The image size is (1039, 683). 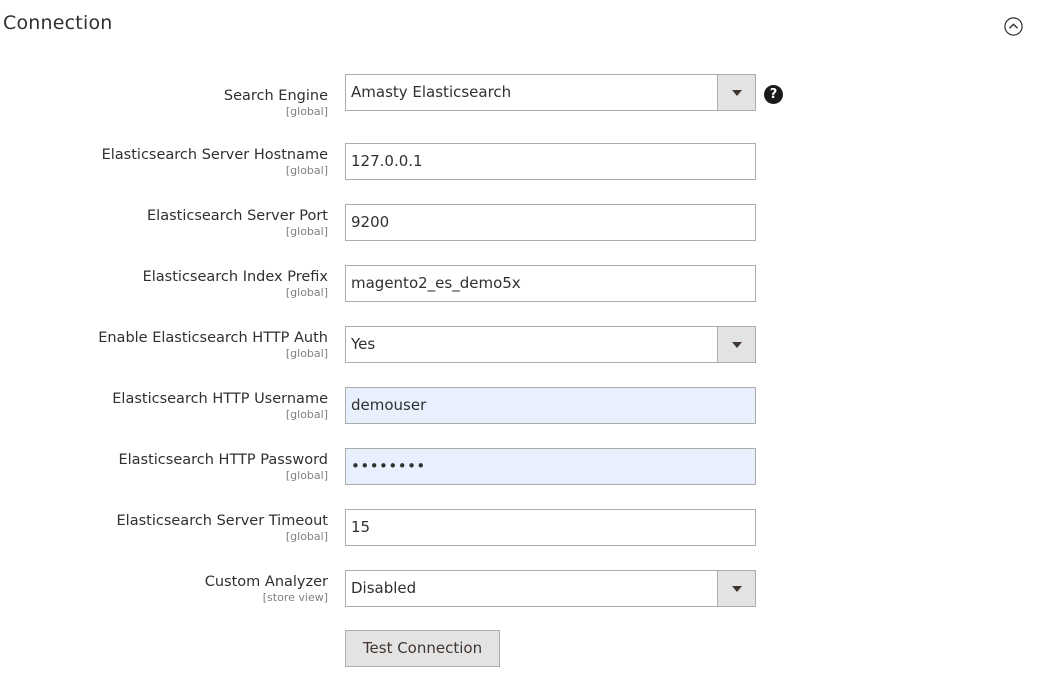 What do you see at coordinates (388, 466) in the screenshot?
I see `input-value: ••••••••` at bounding box center [388, 466].